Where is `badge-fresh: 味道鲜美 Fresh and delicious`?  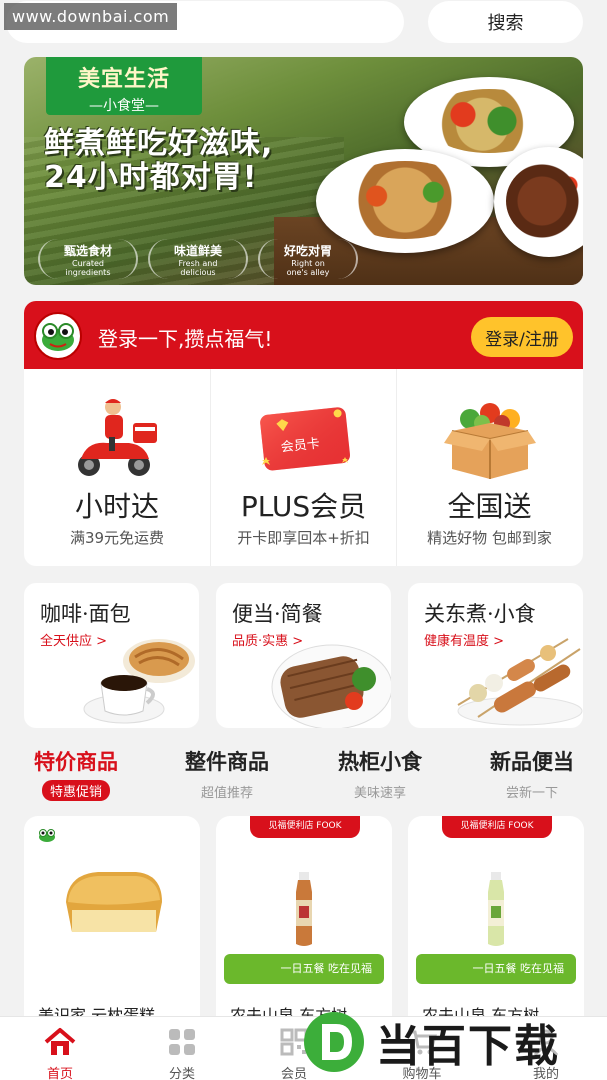
badge-fresh: 味道鲜美 Fresh and delicious is located at coordinates (198, 259).